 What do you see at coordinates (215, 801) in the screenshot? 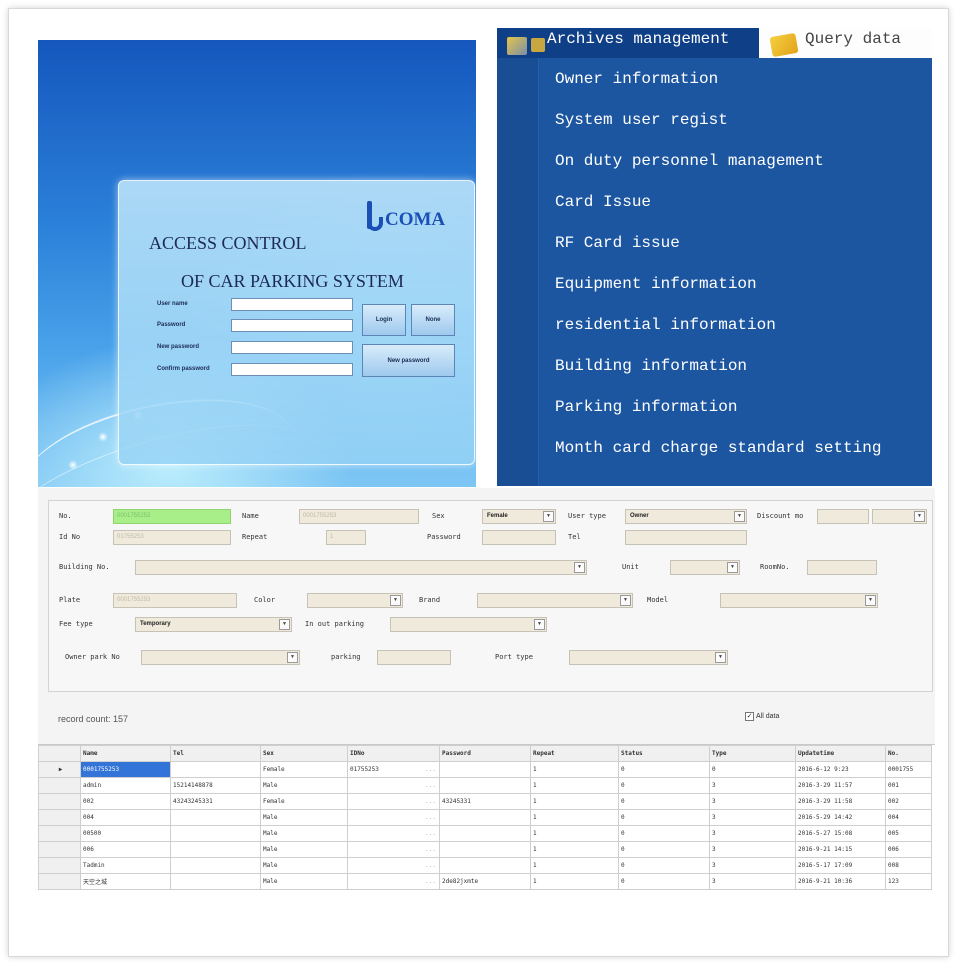
I see `table-cell: 43243245331` at bounding box center [215, 801].